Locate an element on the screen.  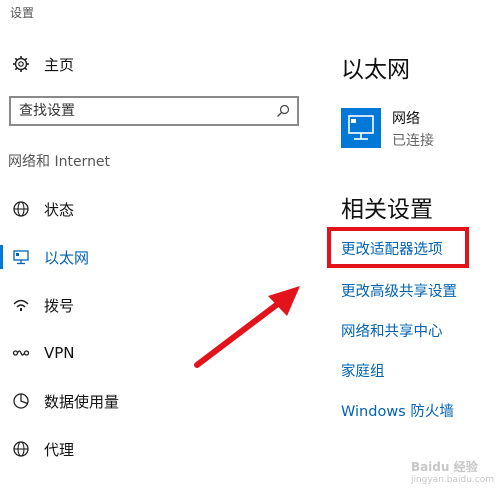
watermark: Baidu 经验 jingyan.baidu.com is located at coordinates (452, 472).